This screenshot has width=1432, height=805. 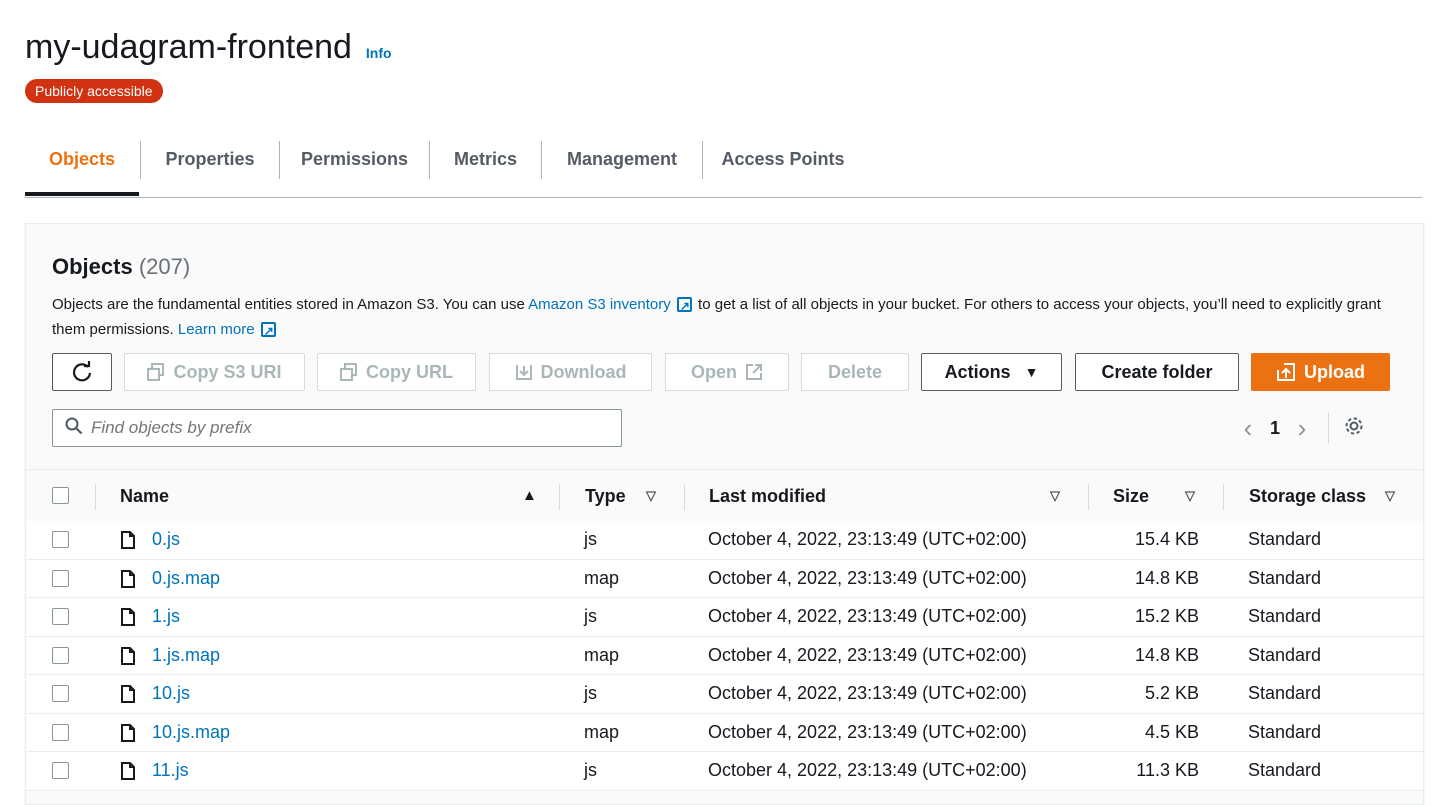 I want to click on gear-icon, so click(x=1354, y=428).